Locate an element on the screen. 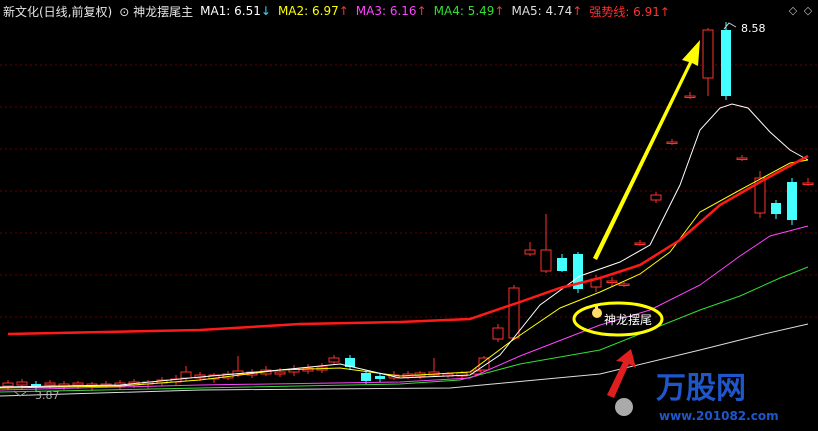 The width and height of the screenshot is (818, 431). ma4-value: MA4: 5.49↑ is located at coordinates (469, 11).